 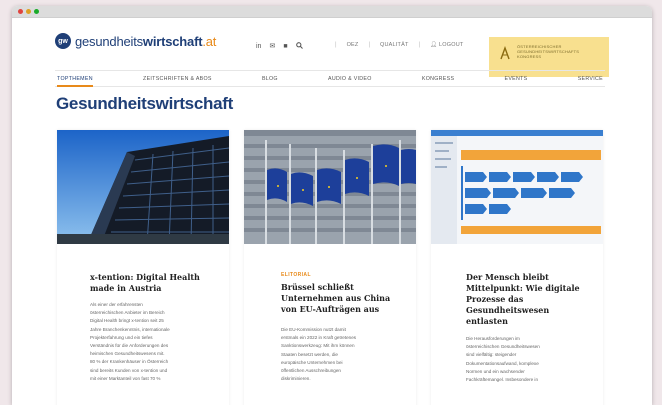 What do you see at coordinates (146, 41) in the screenshot?
I see `logo-text: gesundheitswirtschaft.at` at bounding box center [146, 41].